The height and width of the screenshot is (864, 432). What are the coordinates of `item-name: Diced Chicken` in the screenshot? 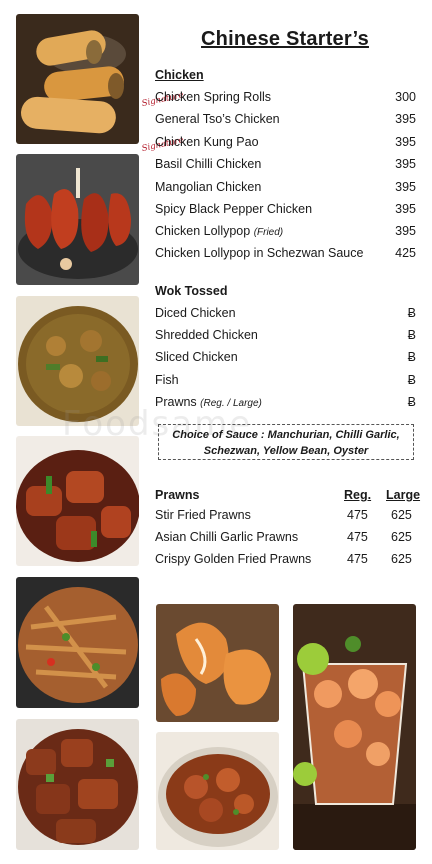 It's located at (195, 313).